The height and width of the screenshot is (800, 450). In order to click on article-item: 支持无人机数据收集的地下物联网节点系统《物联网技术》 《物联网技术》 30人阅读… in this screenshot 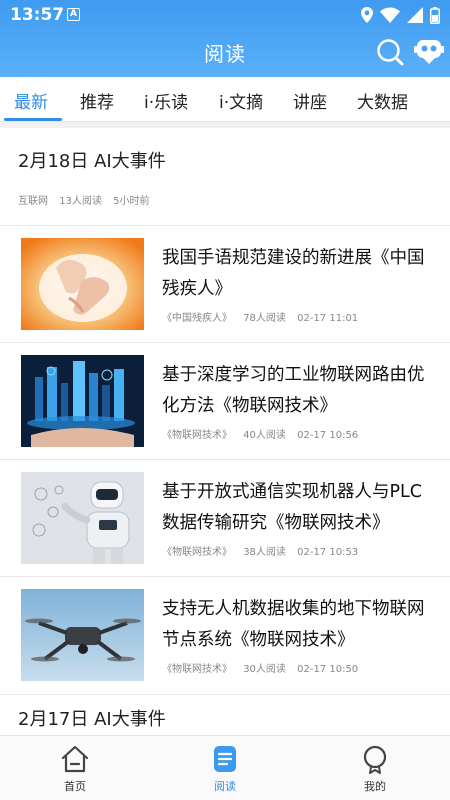, I will do `click(225, 635)`.